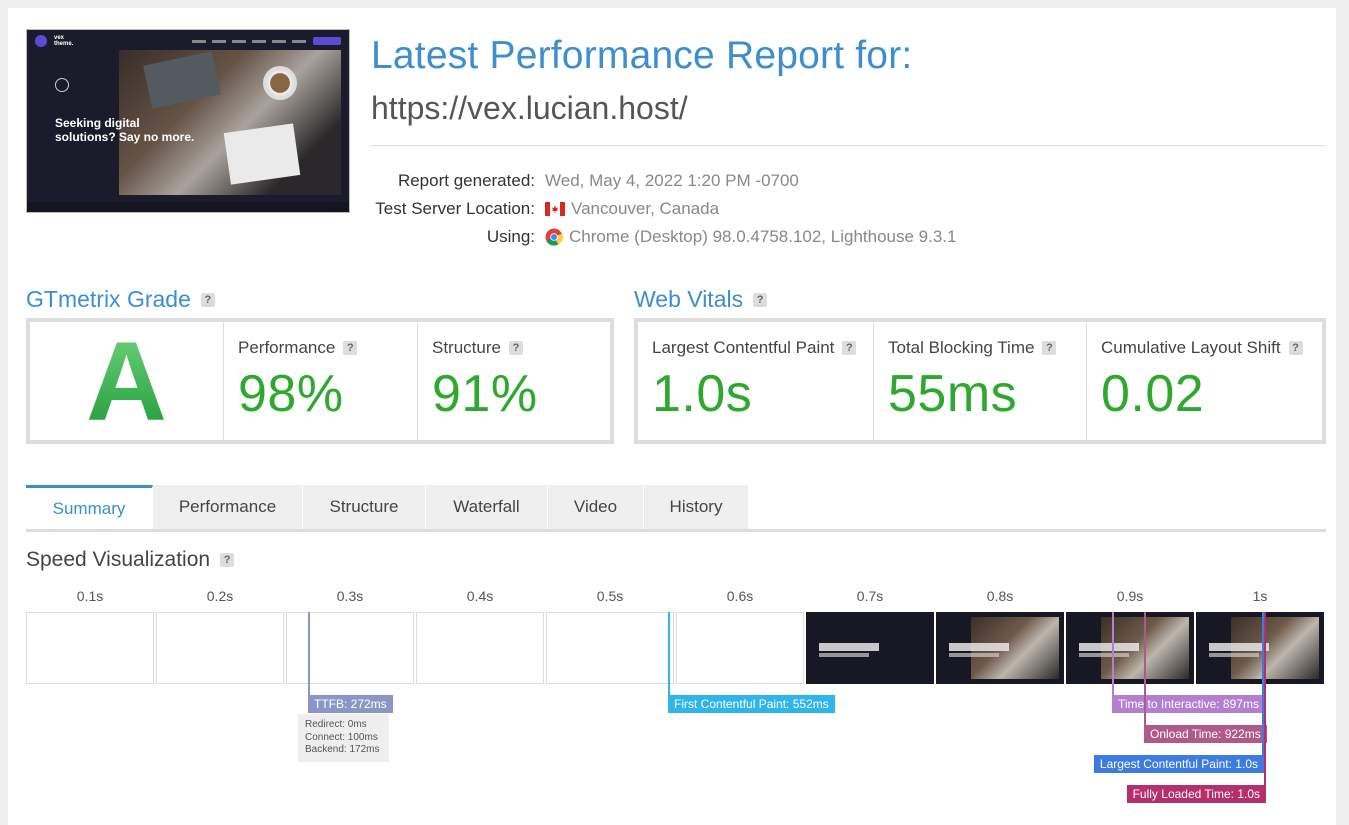 This screenshot has height=825, width=1349. Describe the element at coordinates (870, 596) in the screenshot. I see `time-tick: 0.7s` at that location.